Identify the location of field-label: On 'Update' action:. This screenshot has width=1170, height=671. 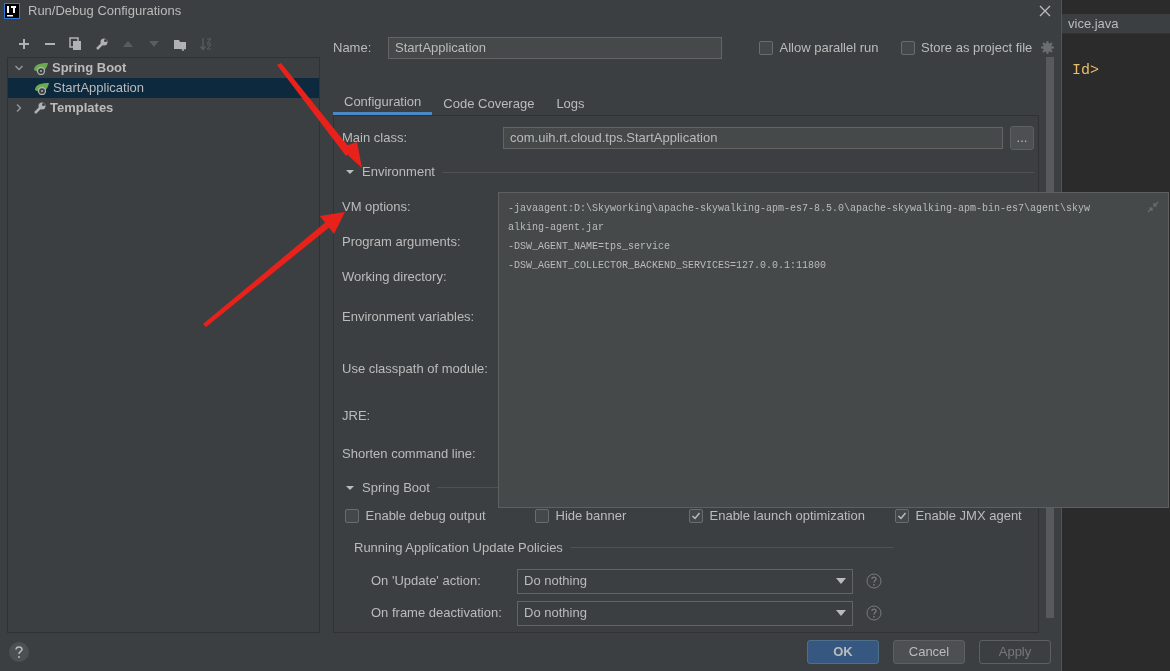
(426, 581).